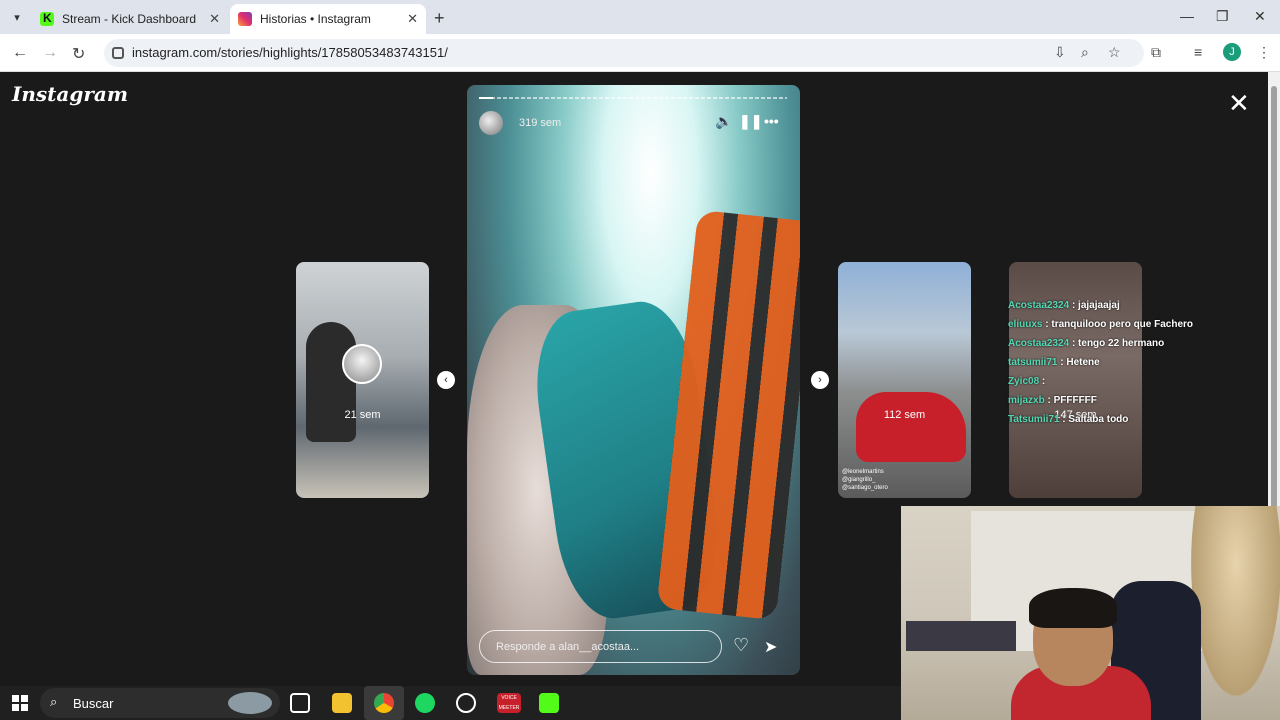 Image resolution: width=1280 pixels, height=720 pixels. I want to click on story-progress-bar, so click(633, 98).